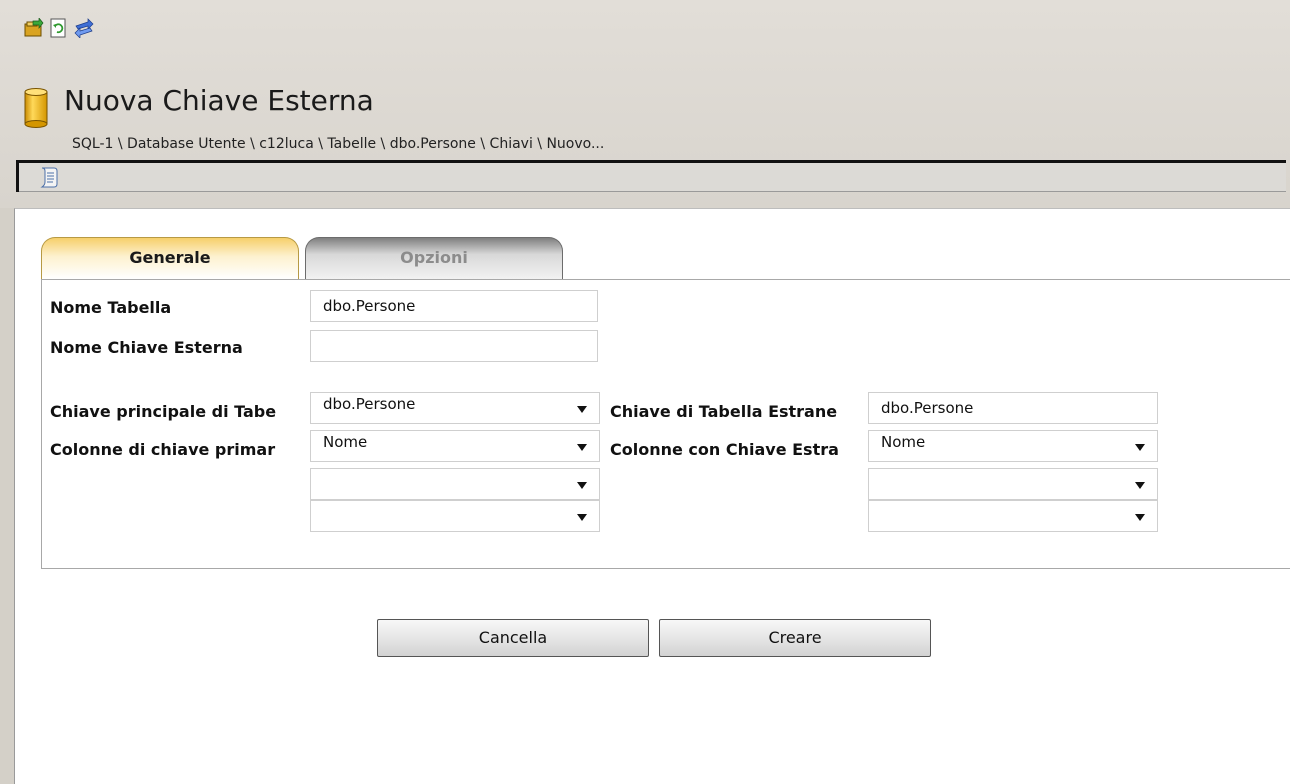 The image size is (1290, 784). Describe the element at coordinates (345, 442) in the screenshot. I see `colonne-primaria-value-1: Nome` at that location.